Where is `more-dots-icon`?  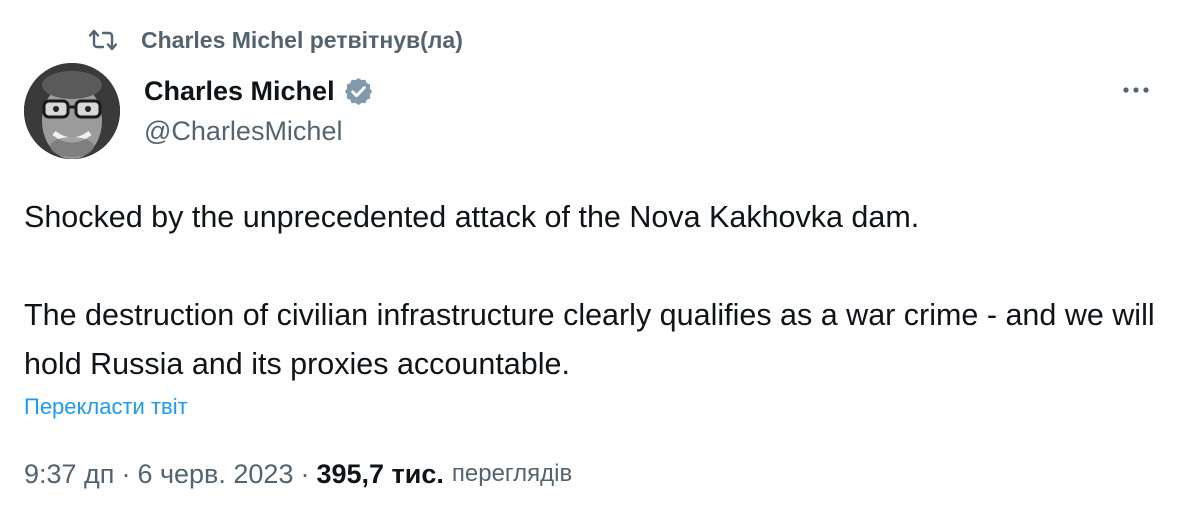
more-dots-icon is located at coordinates (1136, 90).